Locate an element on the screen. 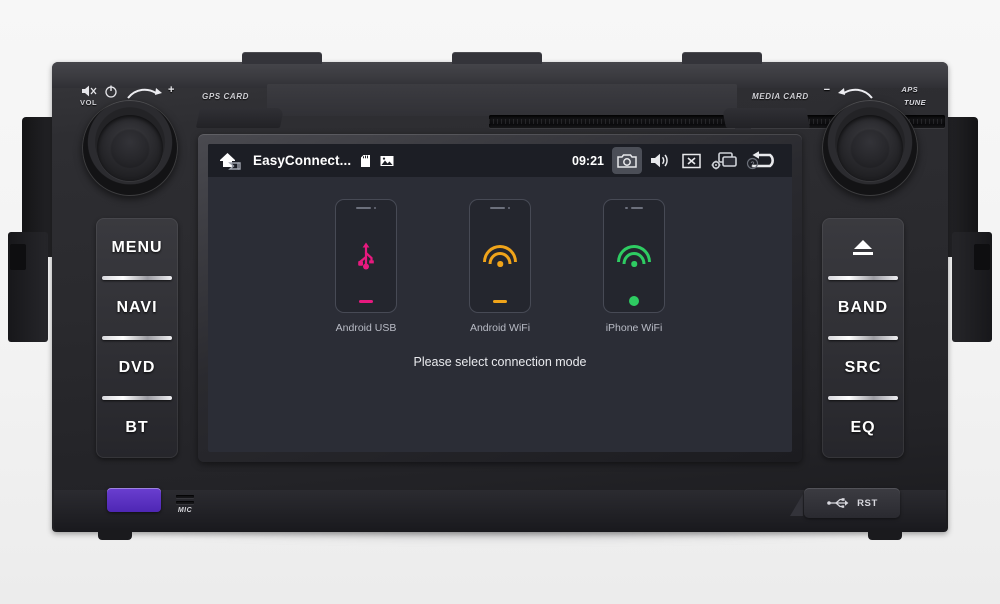 The width and height of the screenshot is (1000, 604). menu-button: MENU is located at coordinates (137, 248).